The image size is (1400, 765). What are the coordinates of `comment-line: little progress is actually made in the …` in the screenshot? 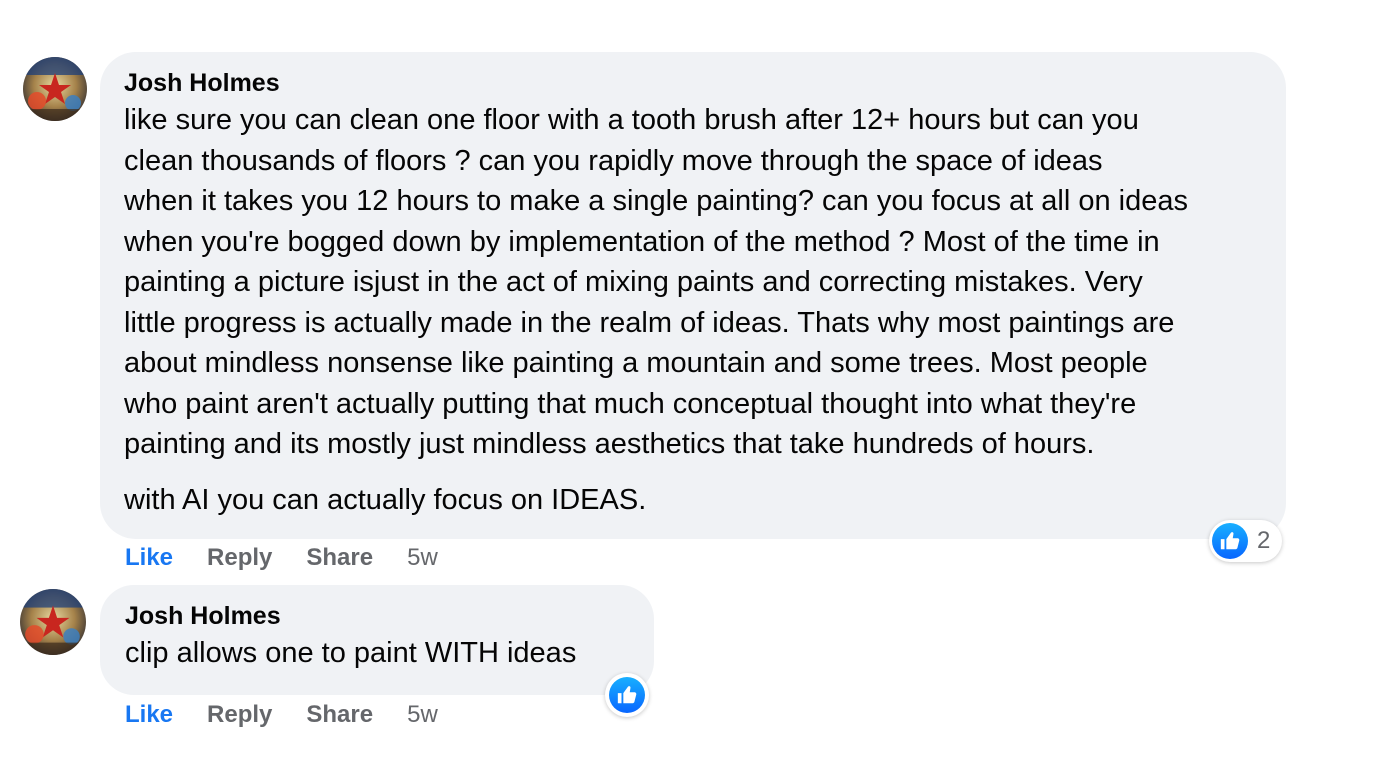 It's located at (649, 322).